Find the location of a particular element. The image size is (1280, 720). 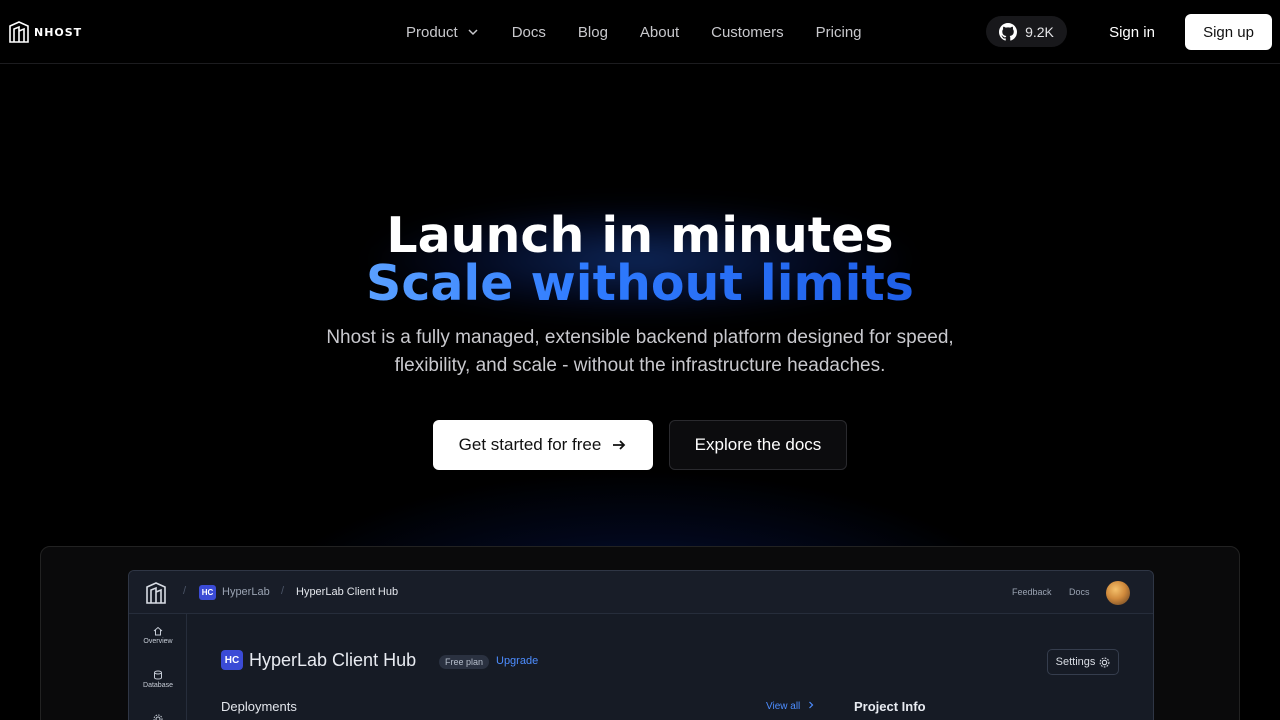

nav-customers: Customers is located at coordinates (747, 32).